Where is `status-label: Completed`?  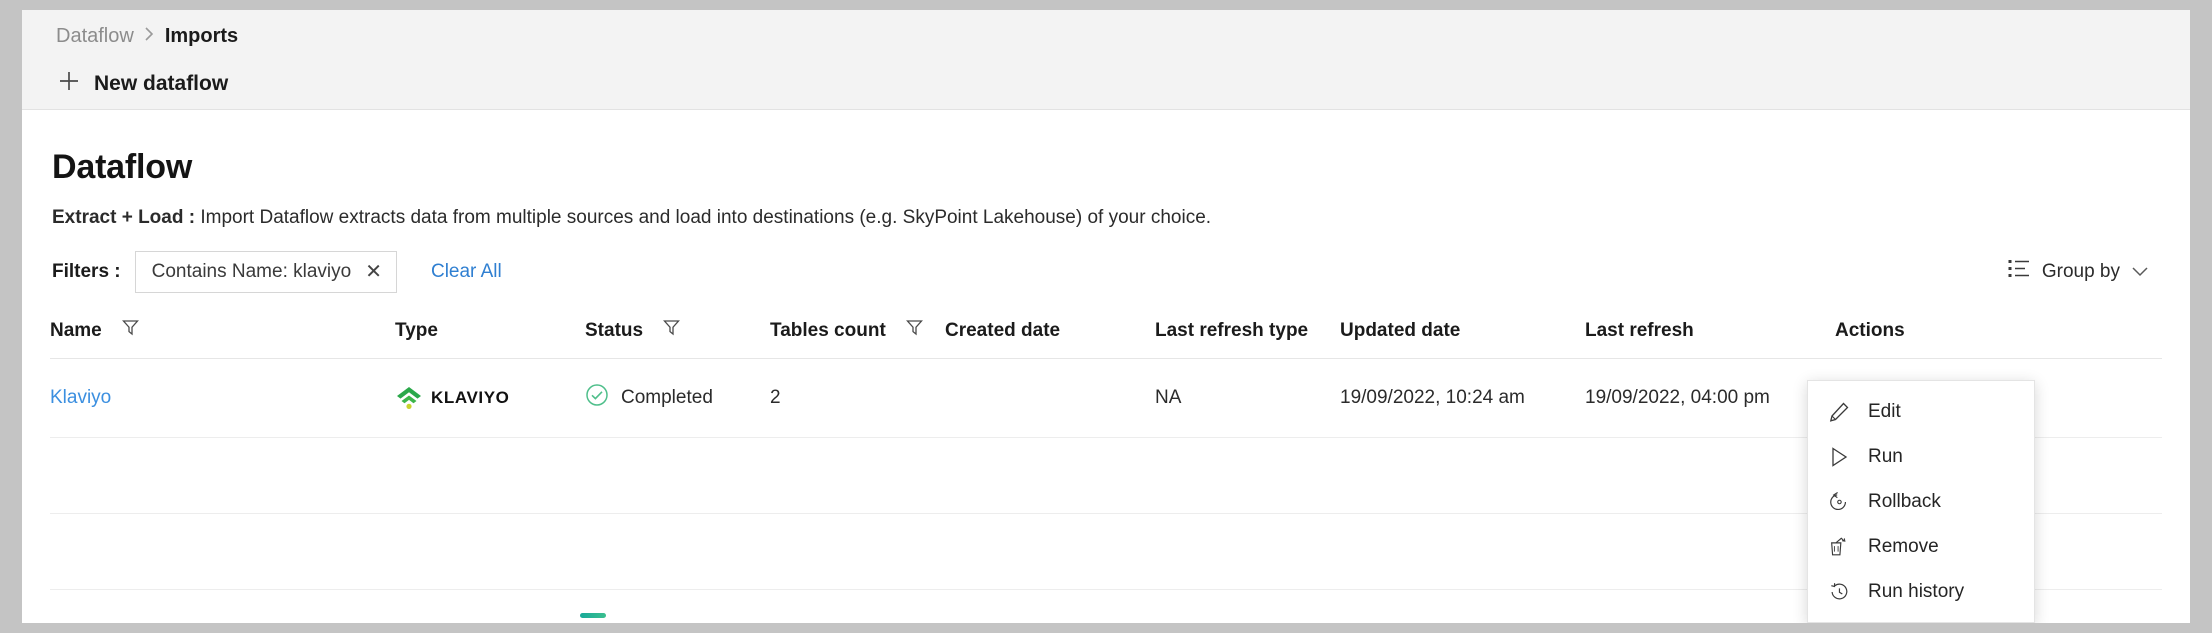 status-label: Completed is located at coordinates (667, 397).